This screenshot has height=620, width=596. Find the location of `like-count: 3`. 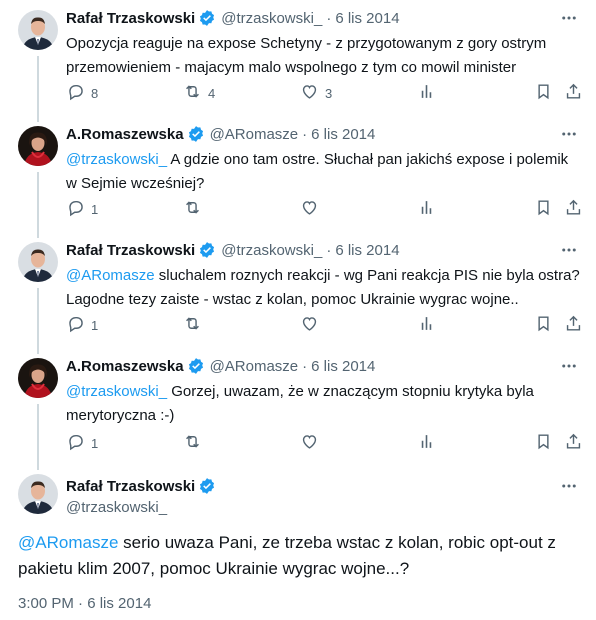

like-count: 3 is located at coordinates (329, 93).